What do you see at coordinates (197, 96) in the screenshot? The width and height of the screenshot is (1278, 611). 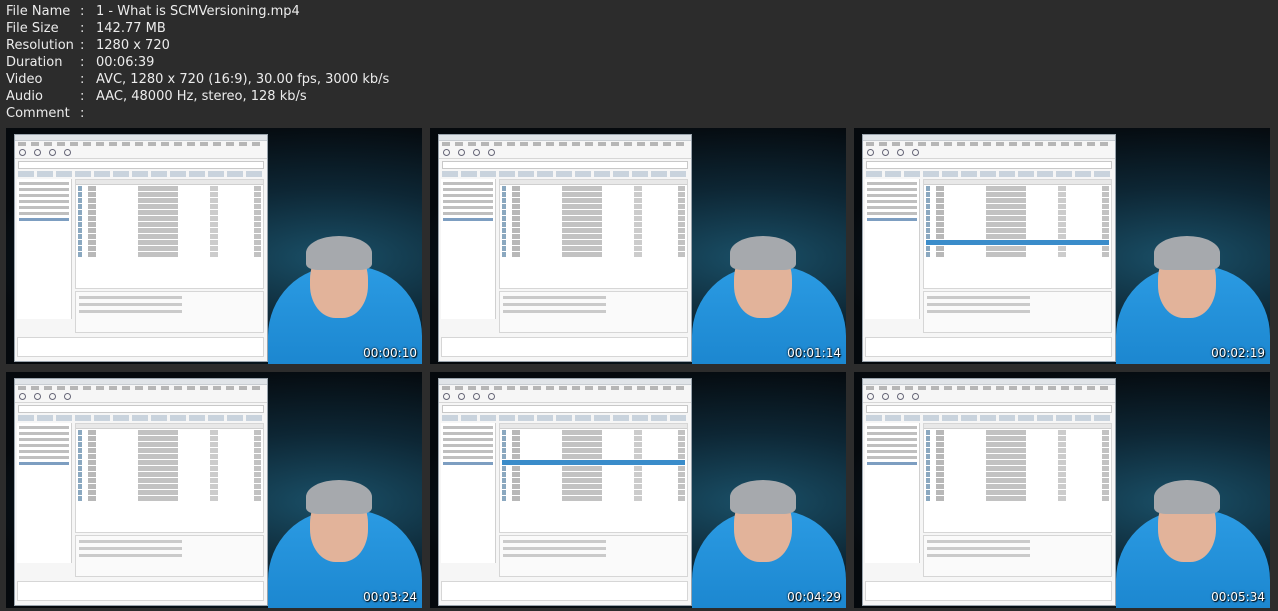 I see `file-info-row: Audio : AAC, 48000 Hz, stereo, 128 kb/s` at bounding box center [197, 96].